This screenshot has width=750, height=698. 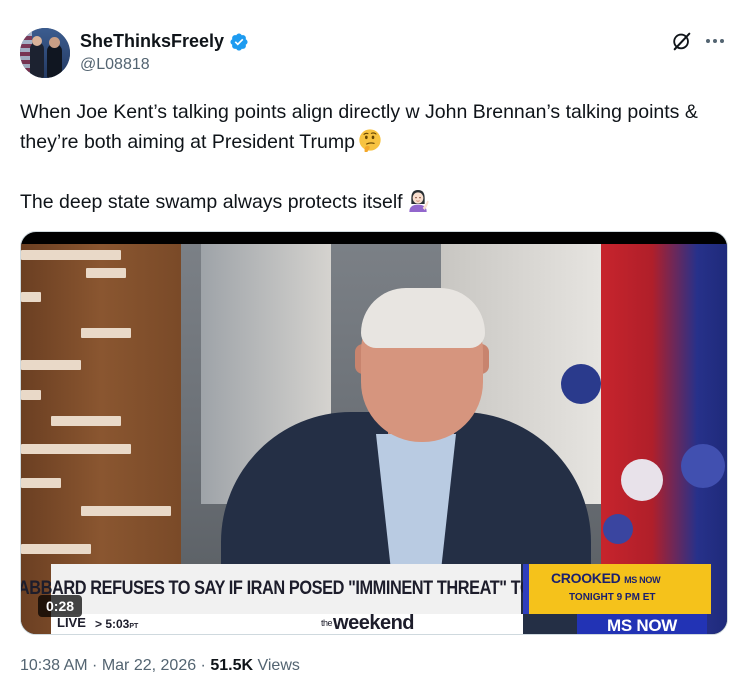 What do you see at coordinates (682, 41) in the screenshot?
I see `grok-icon` at bounding box center [682, 41].